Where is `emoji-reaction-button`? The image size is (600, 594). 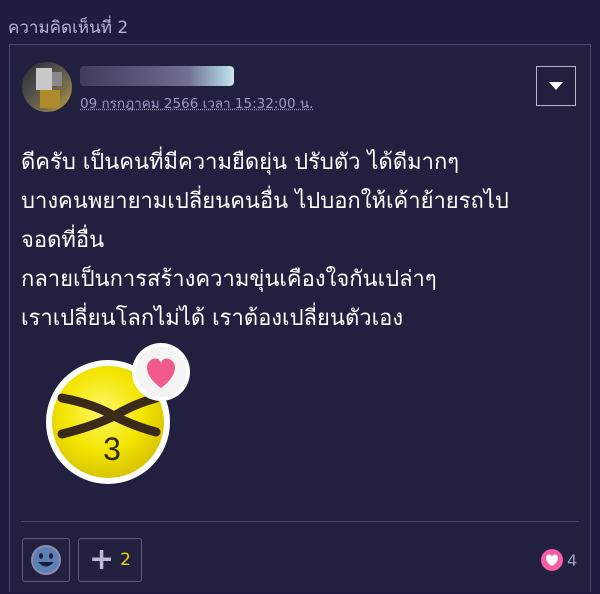
emoji-reaction-button is located at coordinates (46, 560).